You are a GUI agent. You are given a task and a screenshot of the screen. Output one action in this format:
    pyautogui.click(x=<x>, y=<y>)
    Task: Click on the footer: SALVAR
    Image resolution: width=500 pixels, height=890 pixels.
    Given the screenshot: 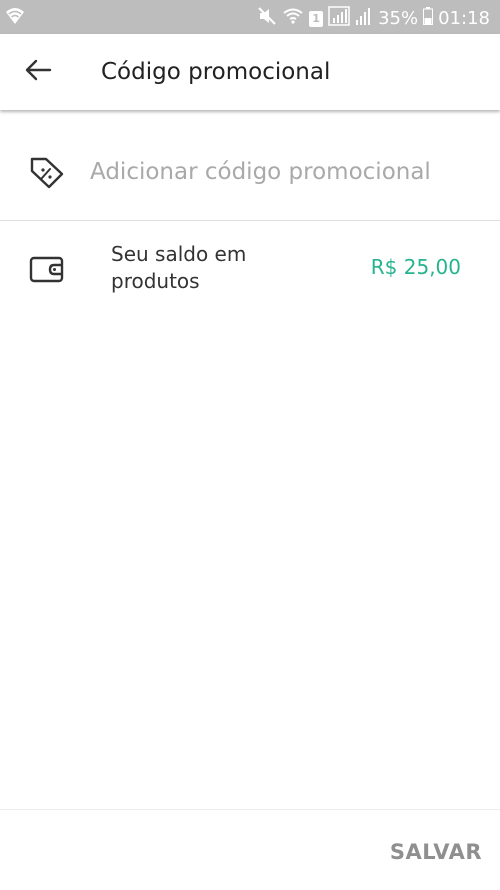 What is the action you would take?
    pyautogui.click(x=250, y=849)
    